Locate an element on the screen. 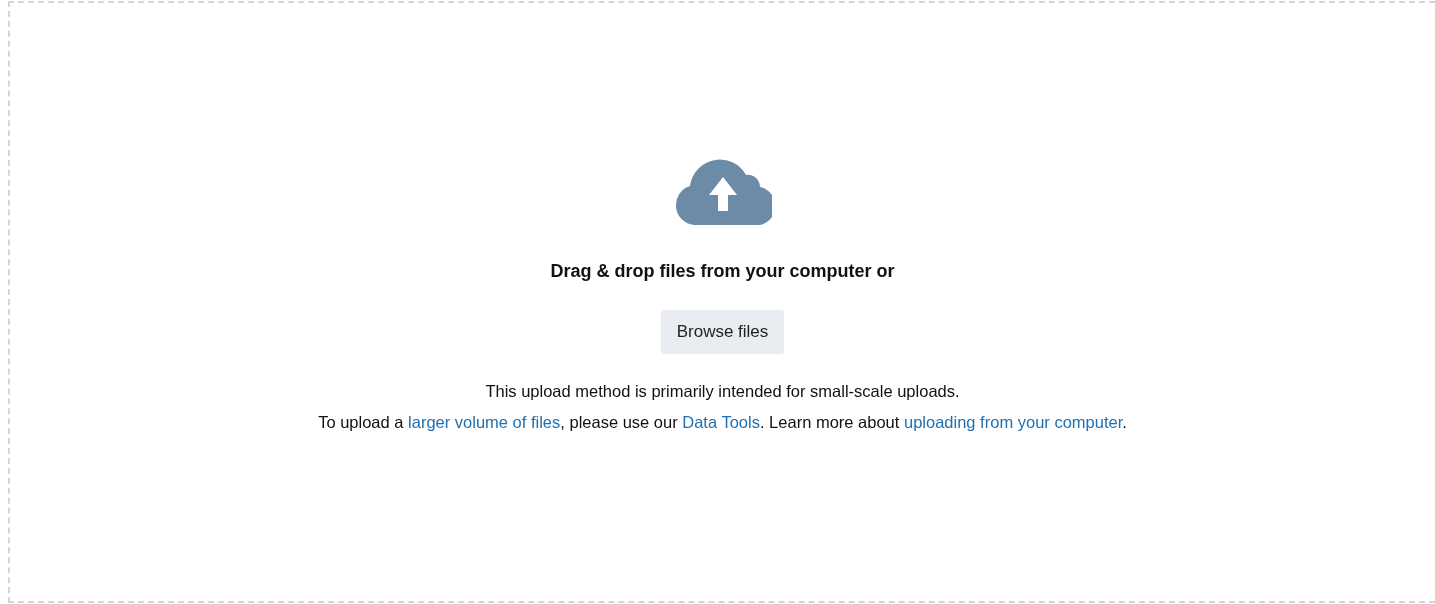  note-link: uploading from your computer is located at coordinates (1013, 422).